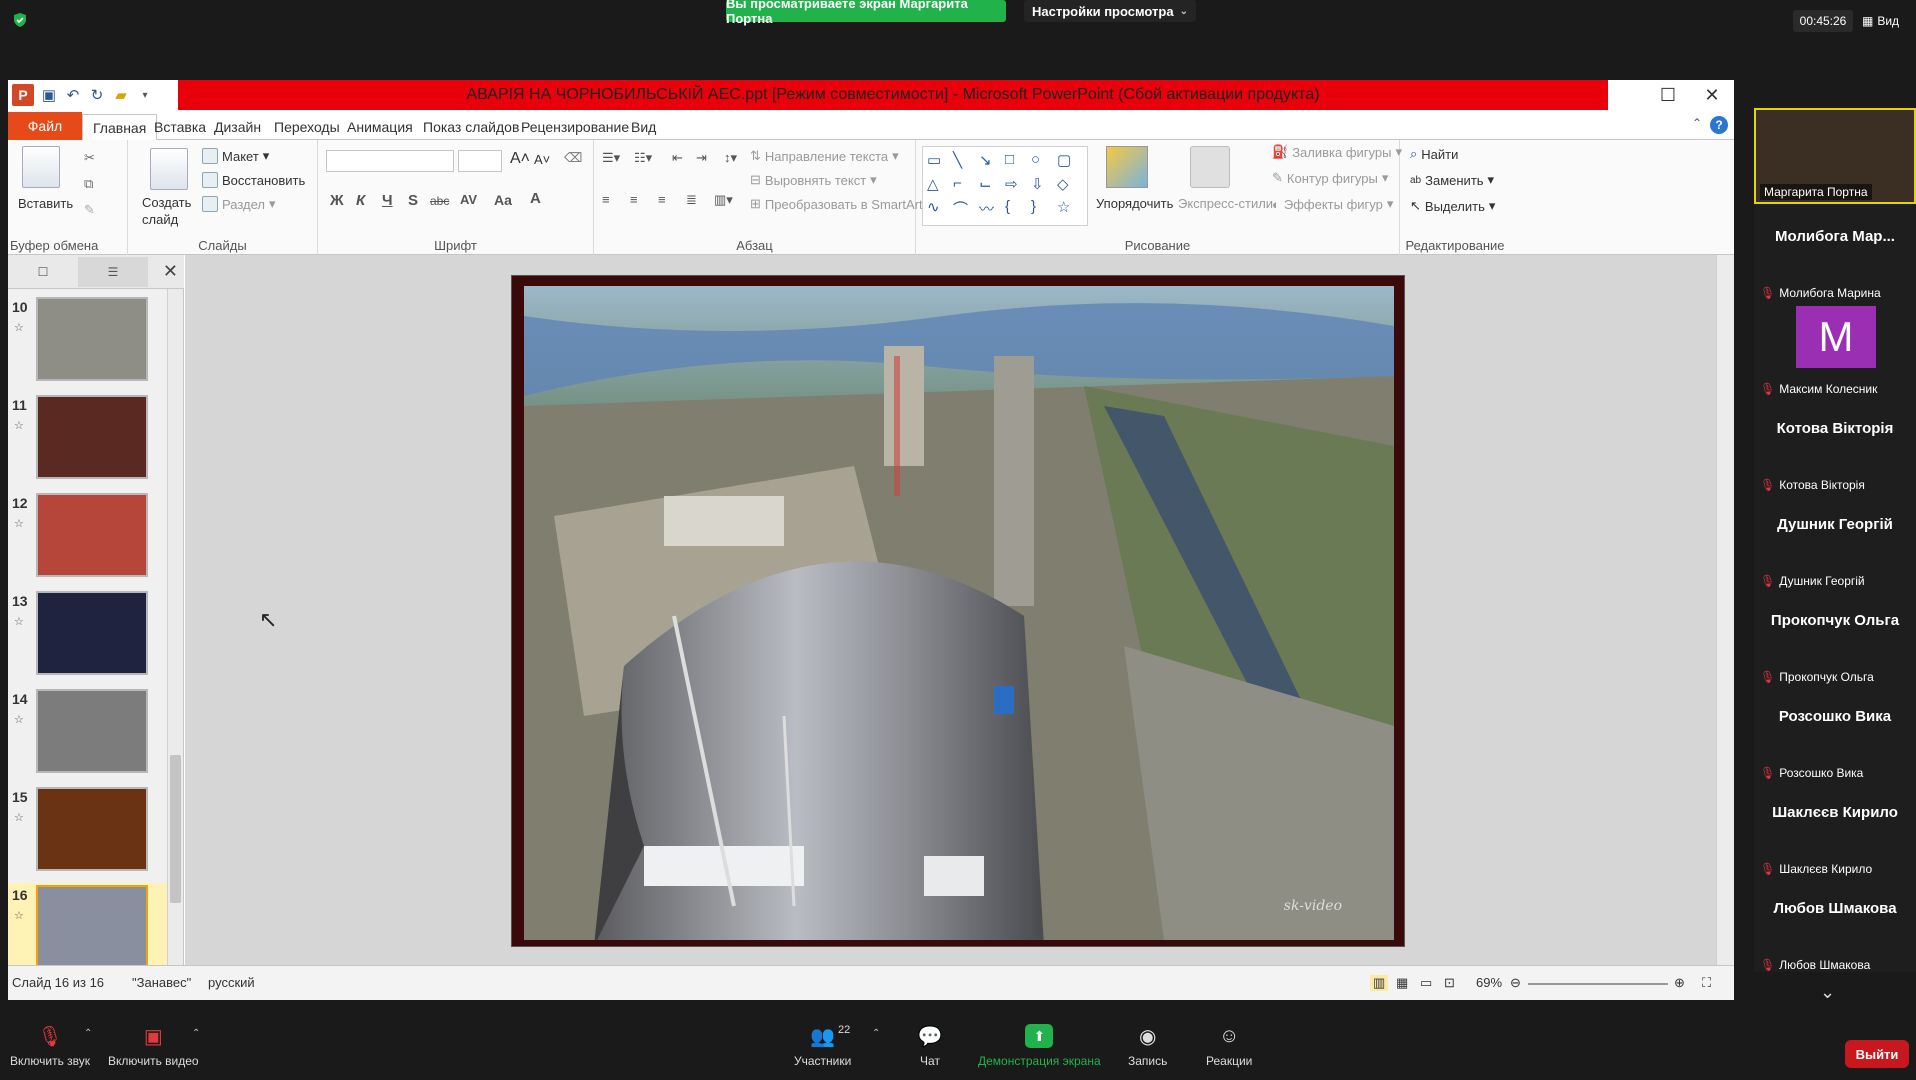 The height and width of the screenshot is (1080, 1916). What do you see at coordinates (1712, 95) in the screenshot?
I see `close-window-button: ✕` at bounding box center [1712, 95].